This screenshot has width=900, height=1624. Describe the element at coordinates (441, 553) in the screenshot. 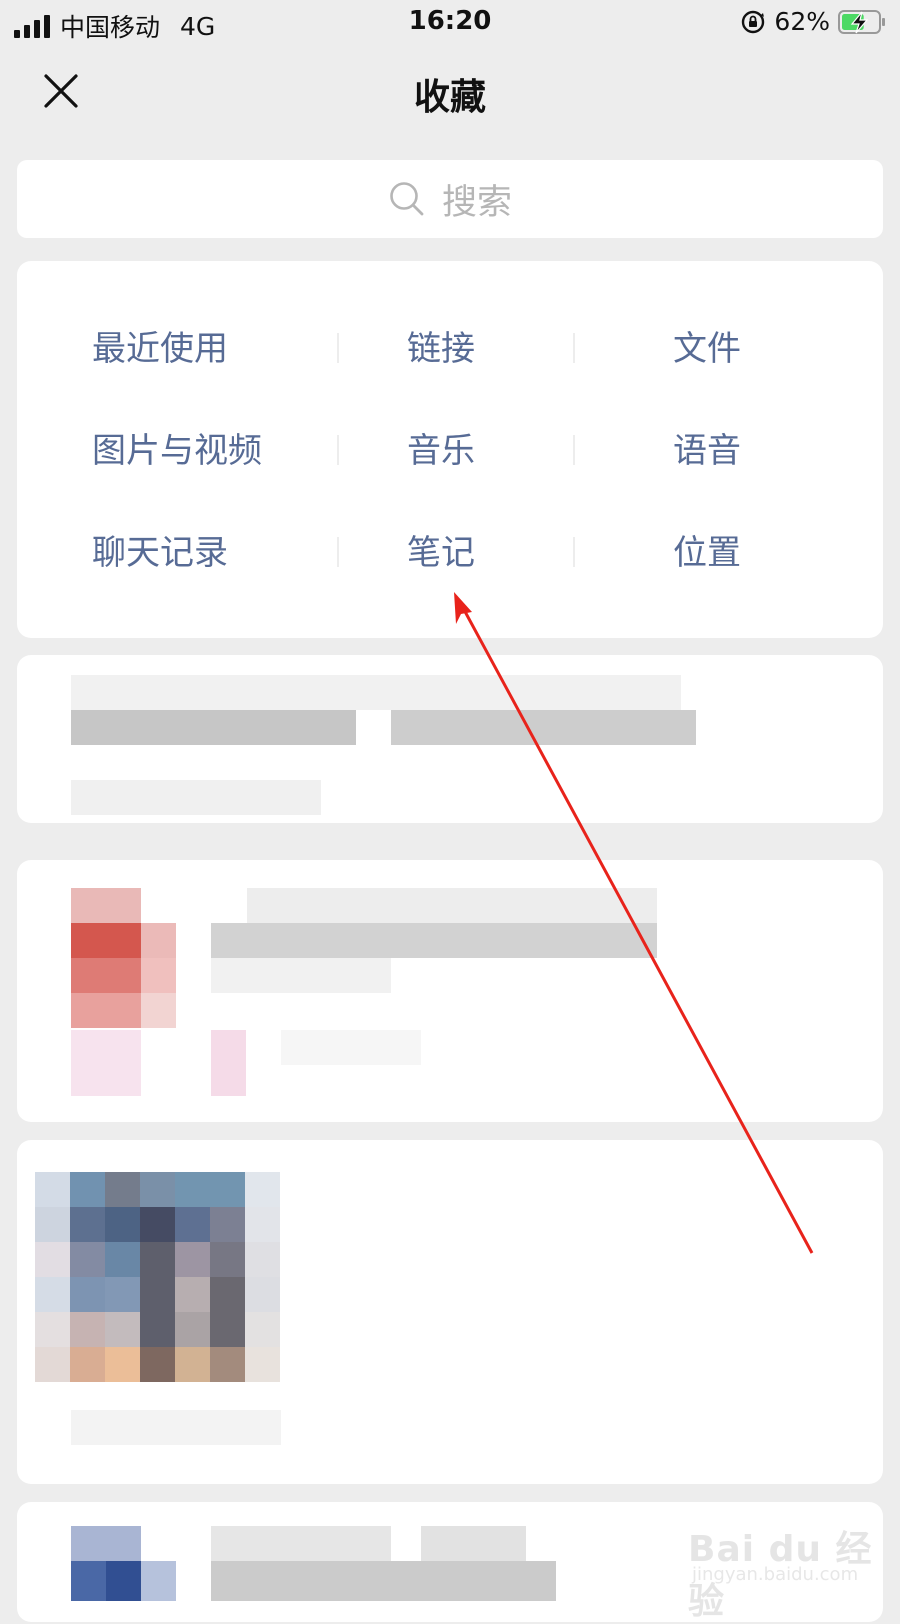

I see `category-notes: 笔记` at that location.